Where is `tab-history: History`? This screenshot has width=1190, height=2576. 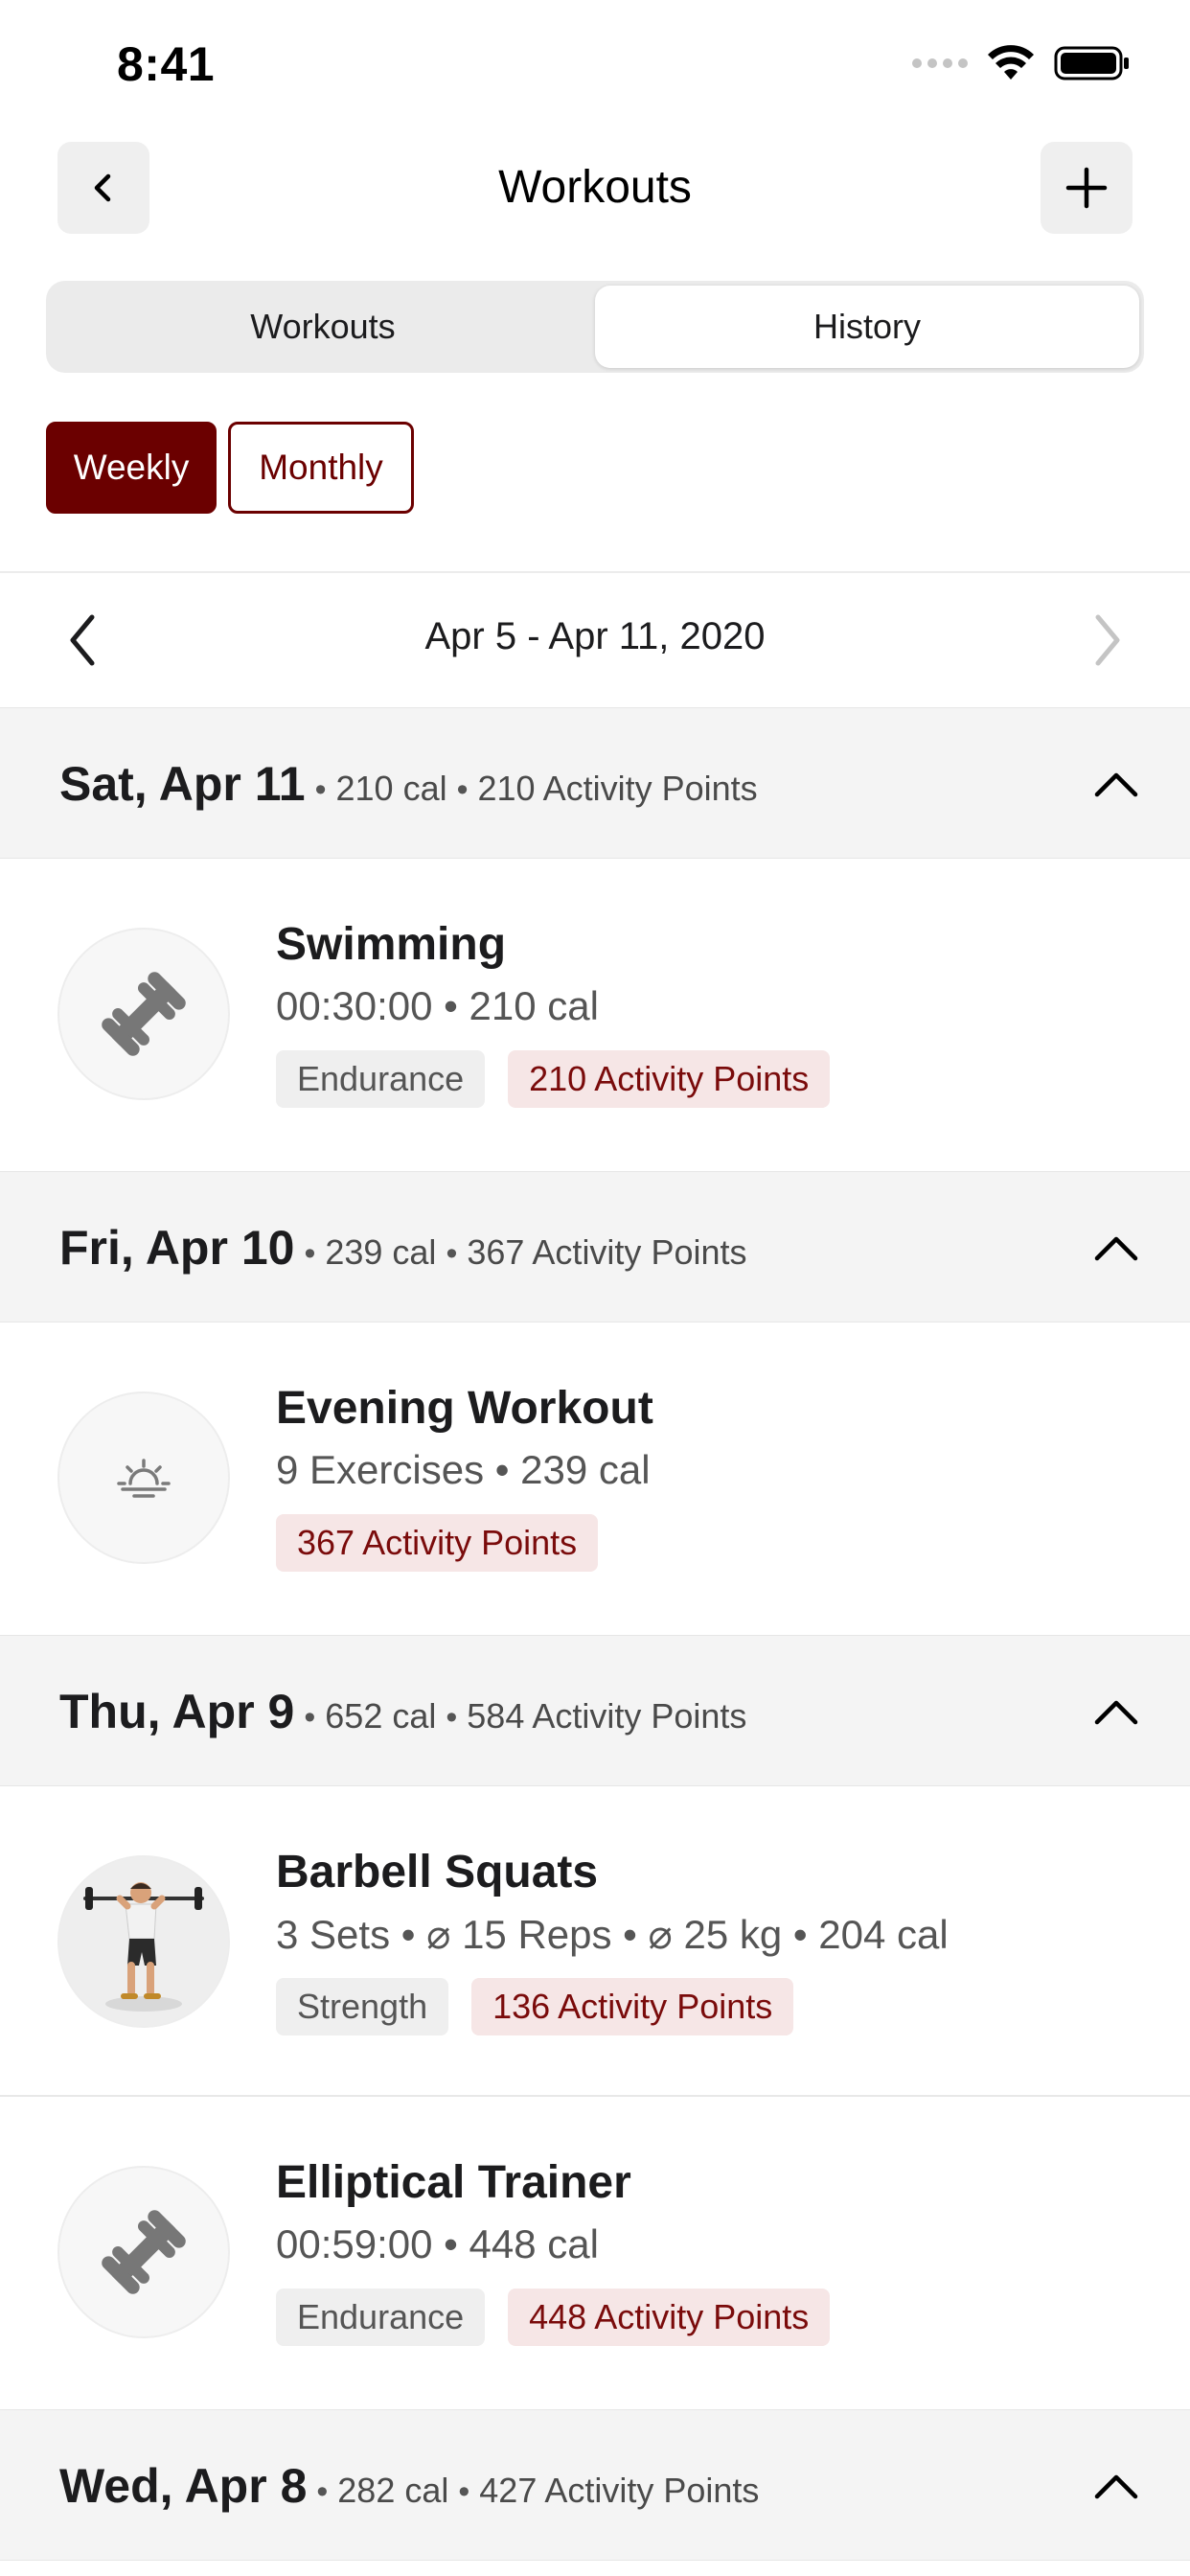
tab-history: History is located at coordinates (867, 327).